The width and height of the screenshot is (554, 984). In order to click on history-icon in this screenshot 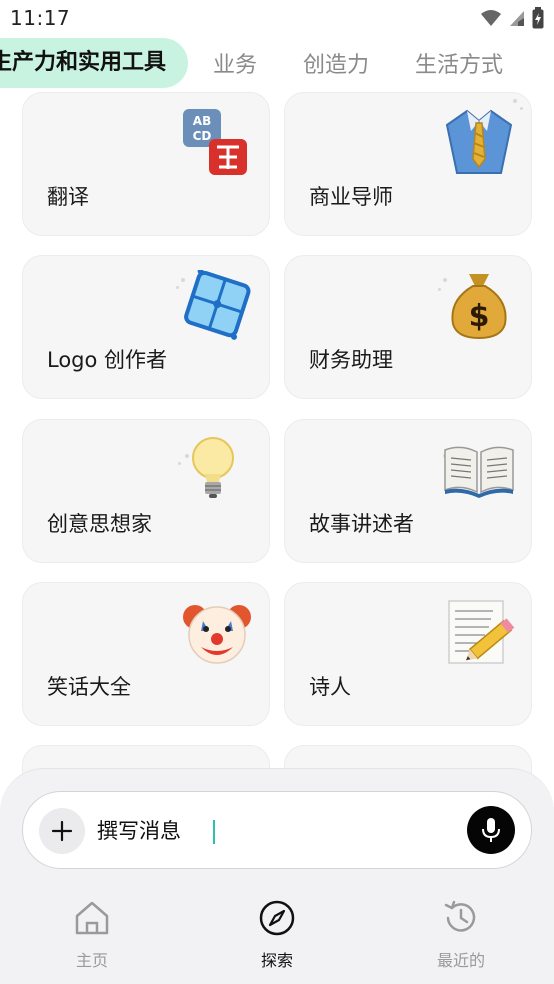, I will do `click(460, 916)`.